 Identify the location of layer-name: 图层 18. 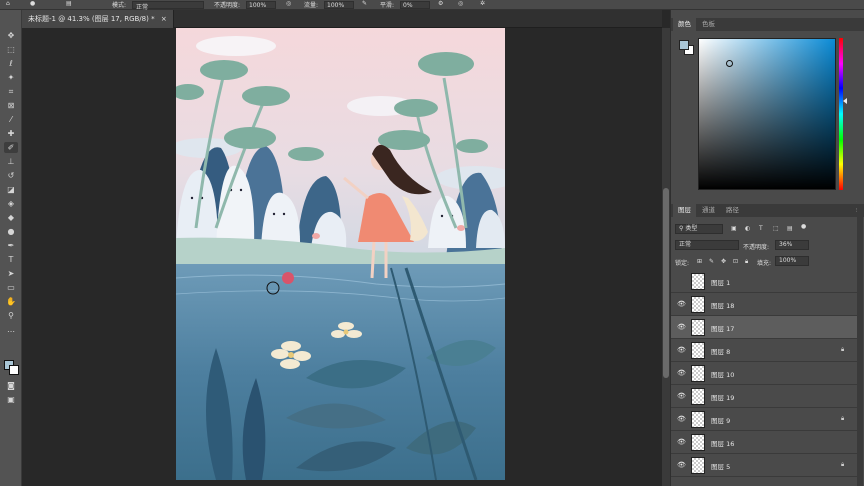
(722, 305).